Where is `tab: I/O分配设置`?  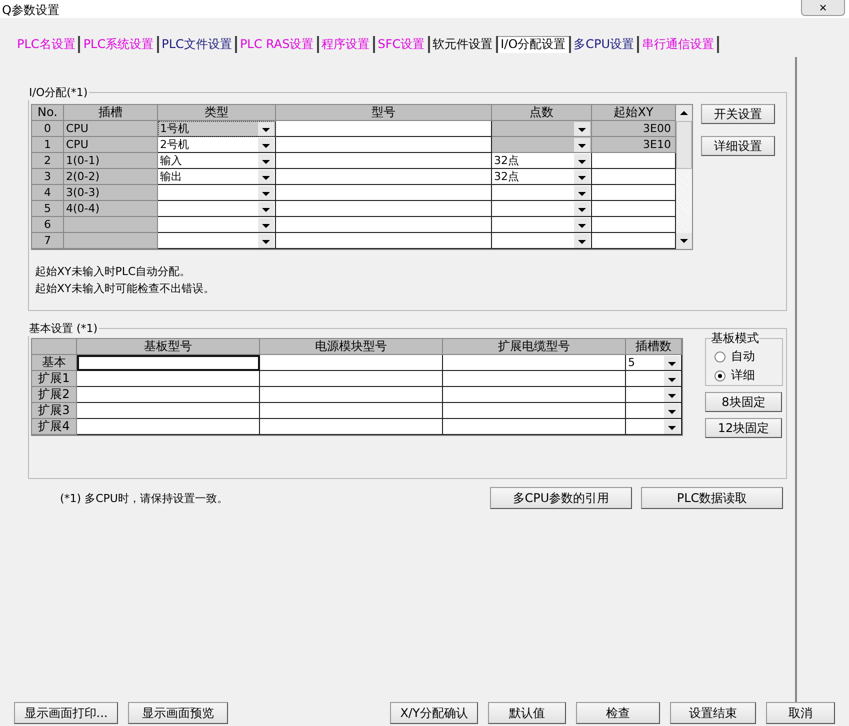
tab: I/O分配设置 is located at coordinates (534, 44).